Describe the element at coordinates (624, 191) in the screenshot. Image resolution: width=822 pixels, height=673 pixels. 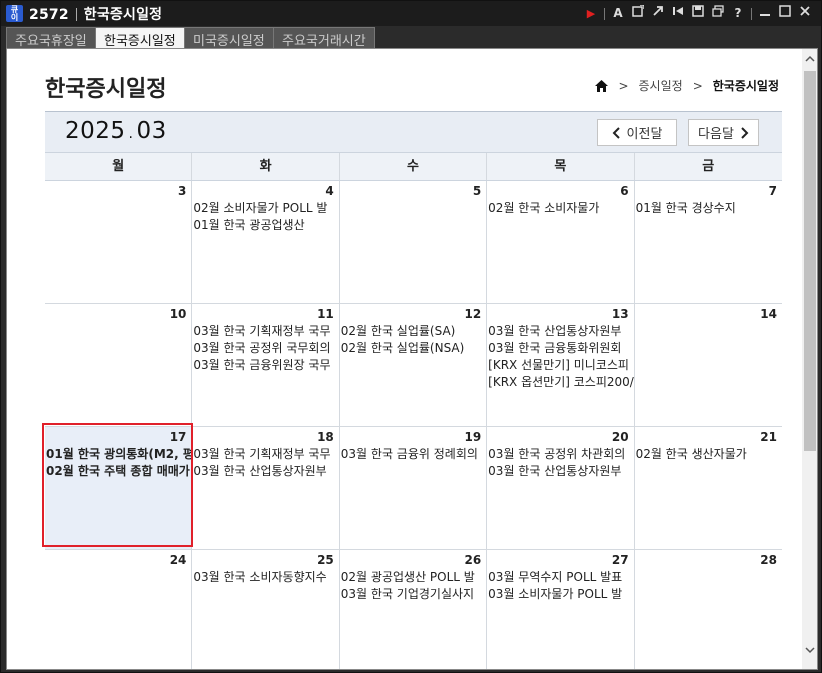
I see `day-number: 6` at that location.